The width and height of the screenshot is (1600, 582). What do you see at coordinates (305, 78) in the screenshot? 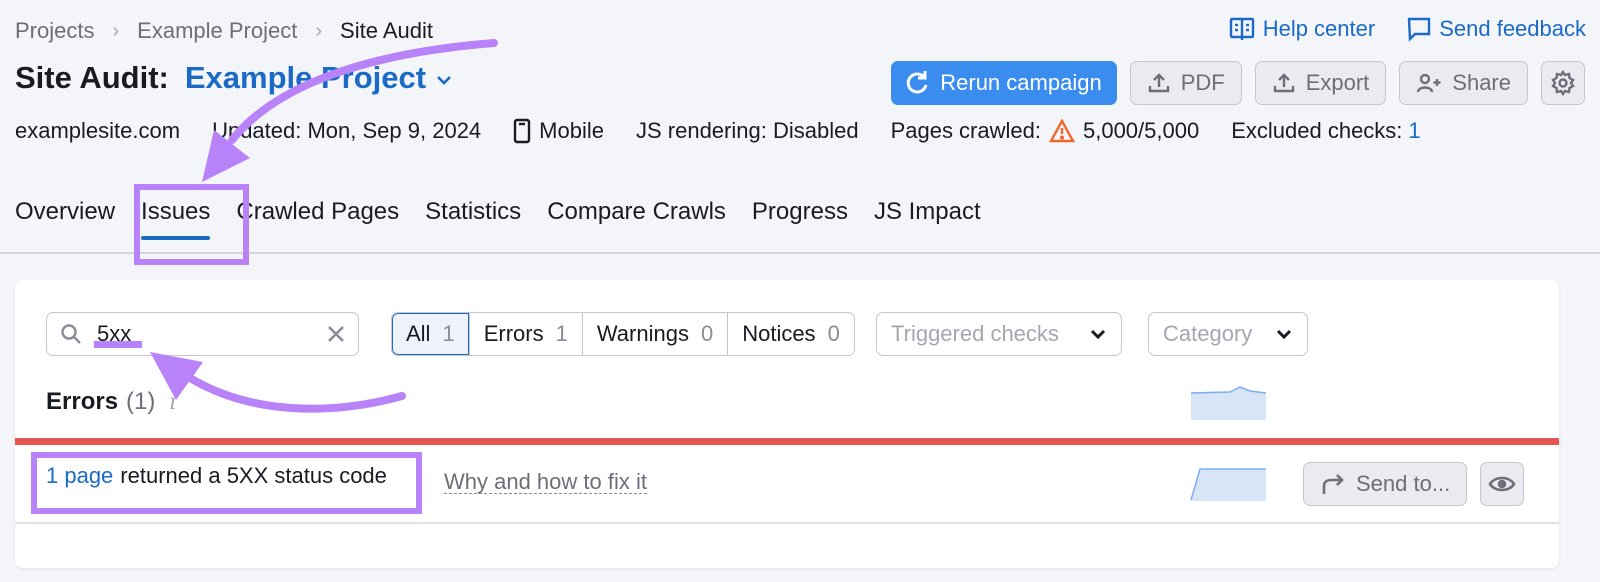
I see `project-selector: Example Project` at bounding box center [305, 78].